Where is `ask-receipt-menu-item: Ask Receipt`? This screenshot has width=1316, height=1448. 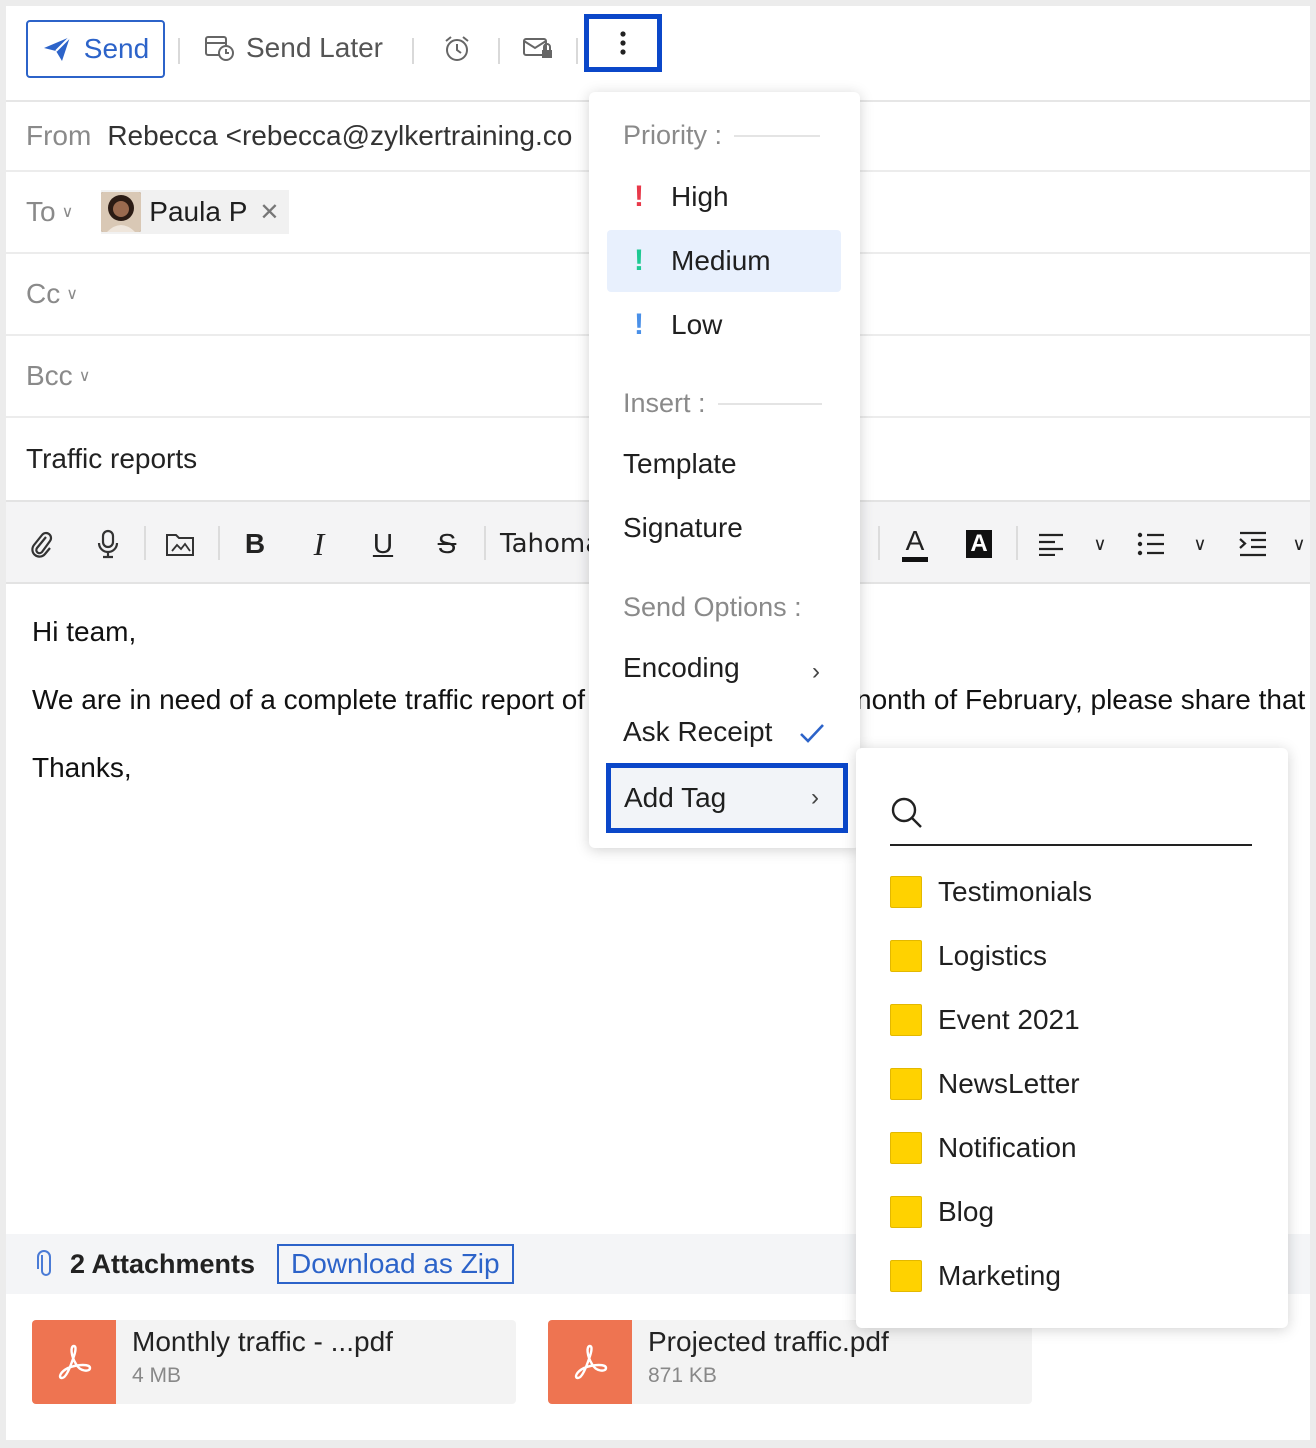 ask-receipt-menu-item: Ask Receipt is located at coordinates (697, 732).